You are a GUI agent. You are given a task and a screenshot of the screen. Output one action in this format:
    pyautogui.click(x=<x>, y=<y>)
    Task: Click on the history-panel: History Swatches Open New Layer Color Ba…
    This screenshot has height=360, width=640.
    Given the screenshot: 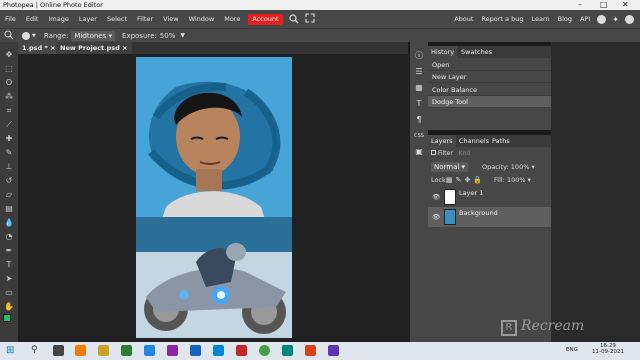 What is the action you would take?
    pyautogui.click(x=489, y=88)
    